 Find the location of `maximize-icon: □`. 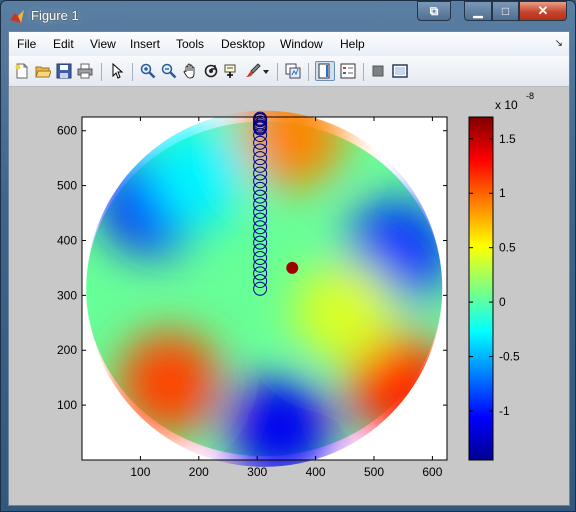

maximize-icon: □ is located at coordinates (505, 11).